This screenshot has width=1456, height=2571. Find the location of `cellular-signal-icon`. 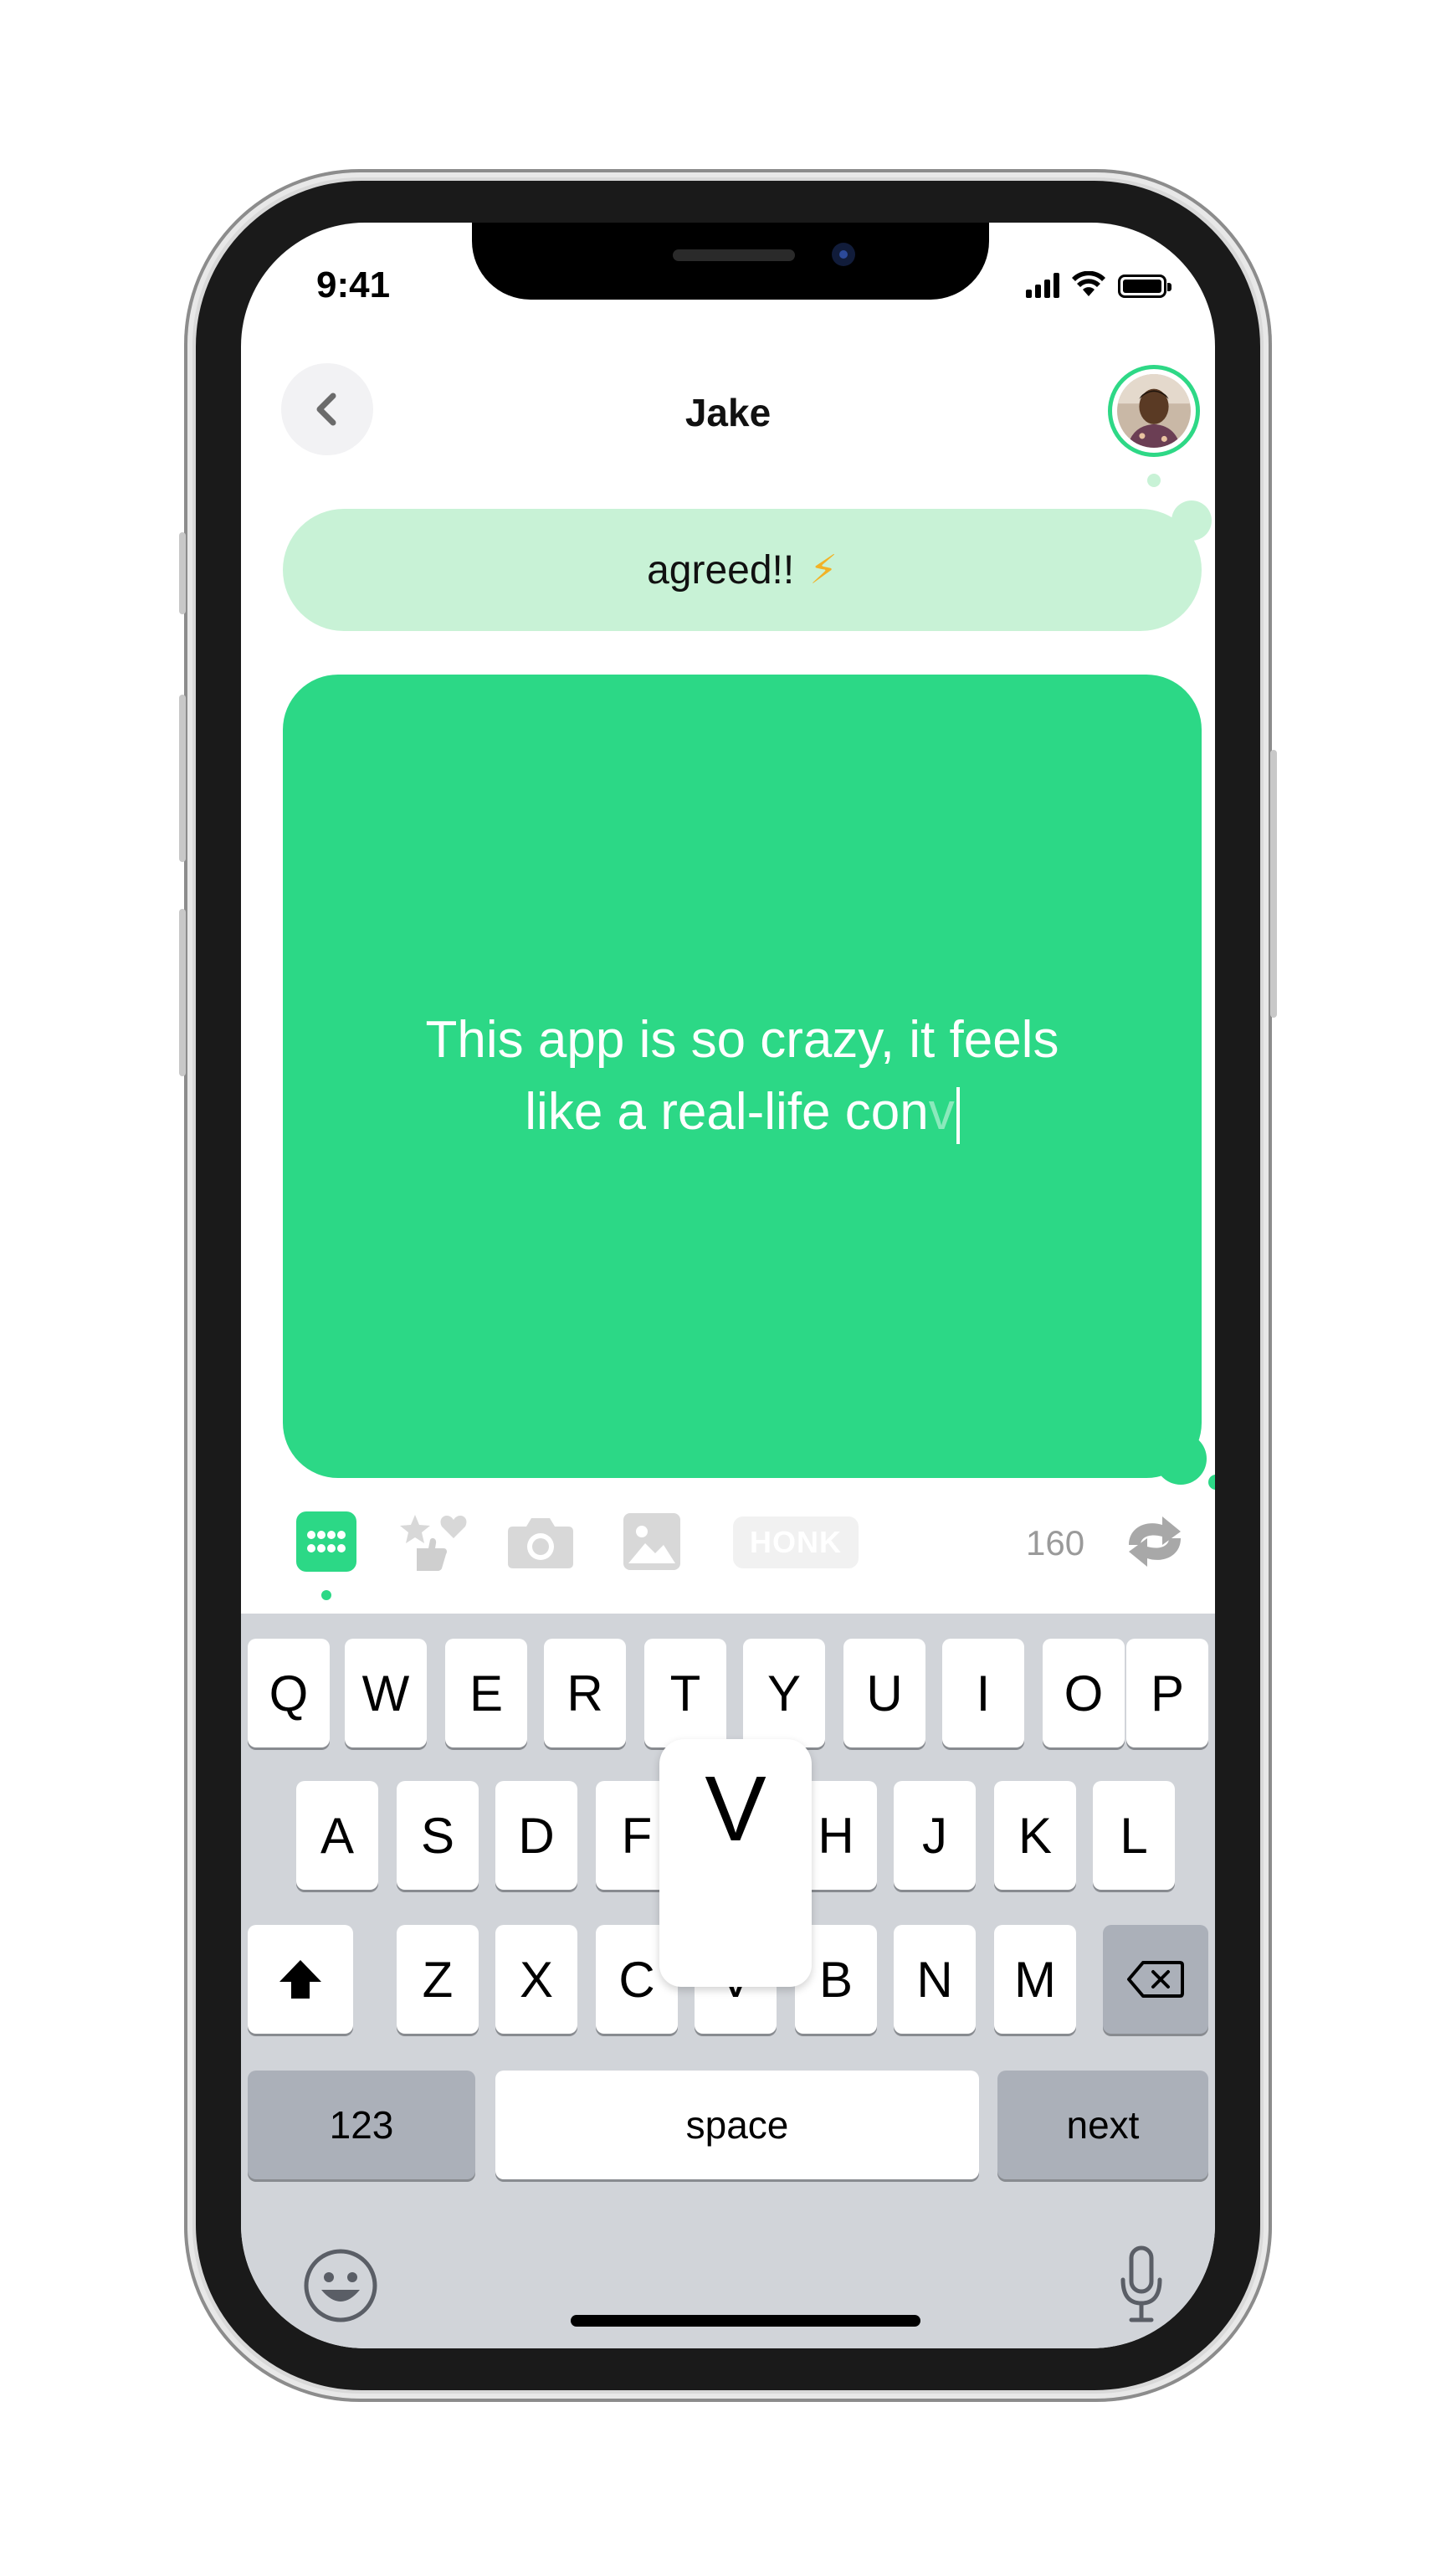

cellular-signal-icon is located at coordinates (1042, 285).